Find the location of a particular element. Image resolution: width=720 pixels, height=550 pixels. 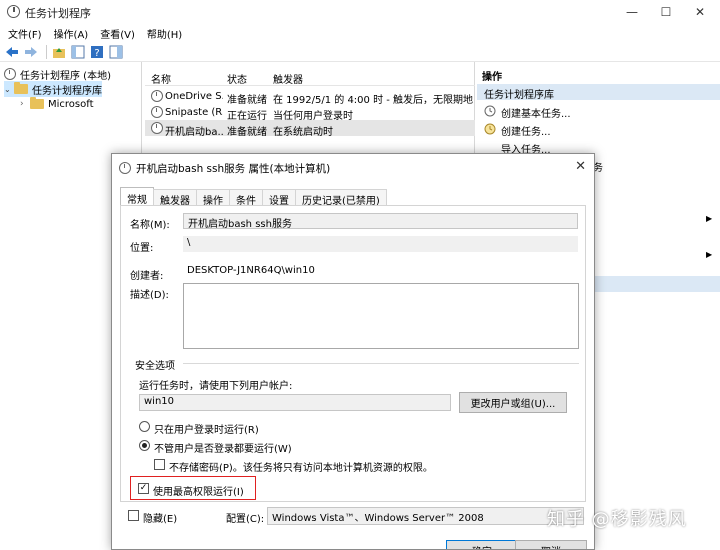

tree-item-root: 任务计划程序 (本地) is located at coordinates (57, 74).